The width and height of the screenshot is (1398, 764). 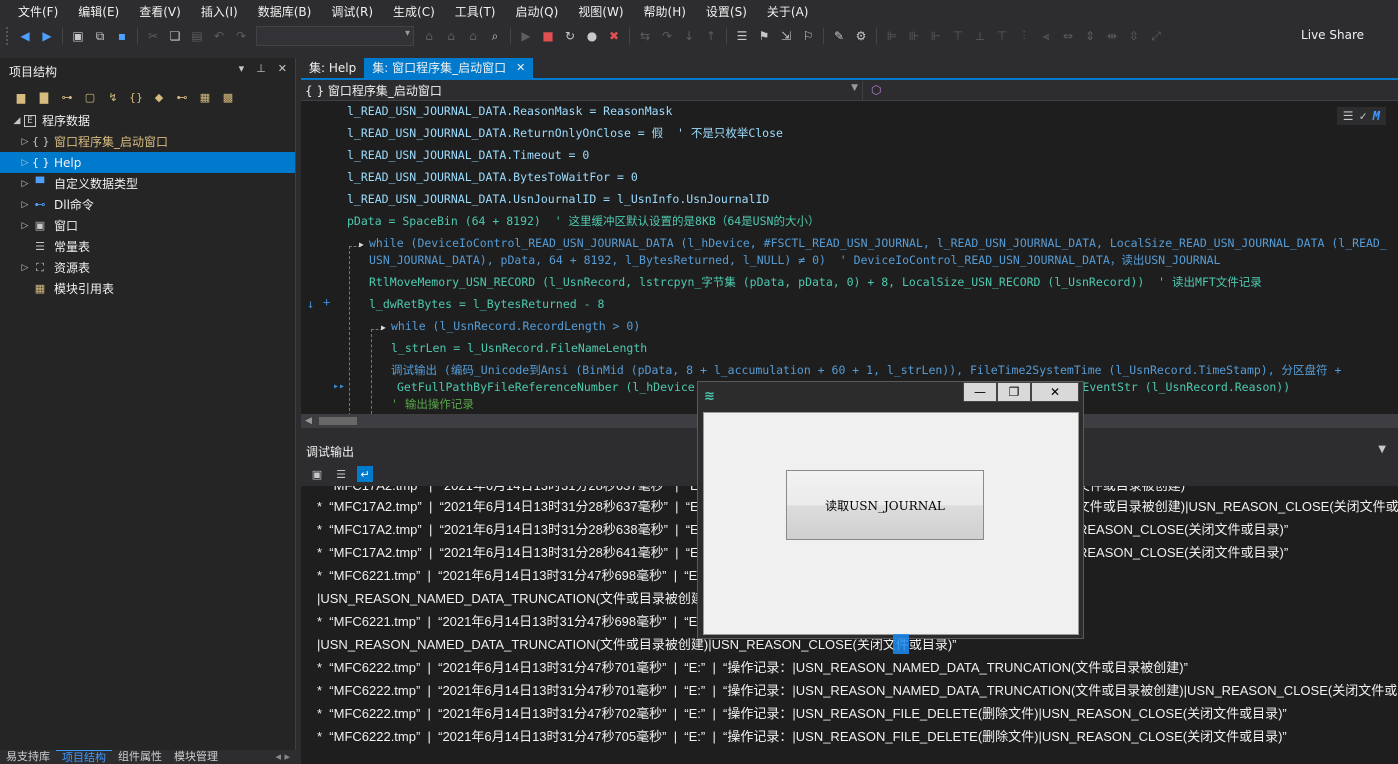 What do you see at coordinates (228, 97) in the screenshot?
I see `add-image-icon: ▩` at bounding box center [228, 97].